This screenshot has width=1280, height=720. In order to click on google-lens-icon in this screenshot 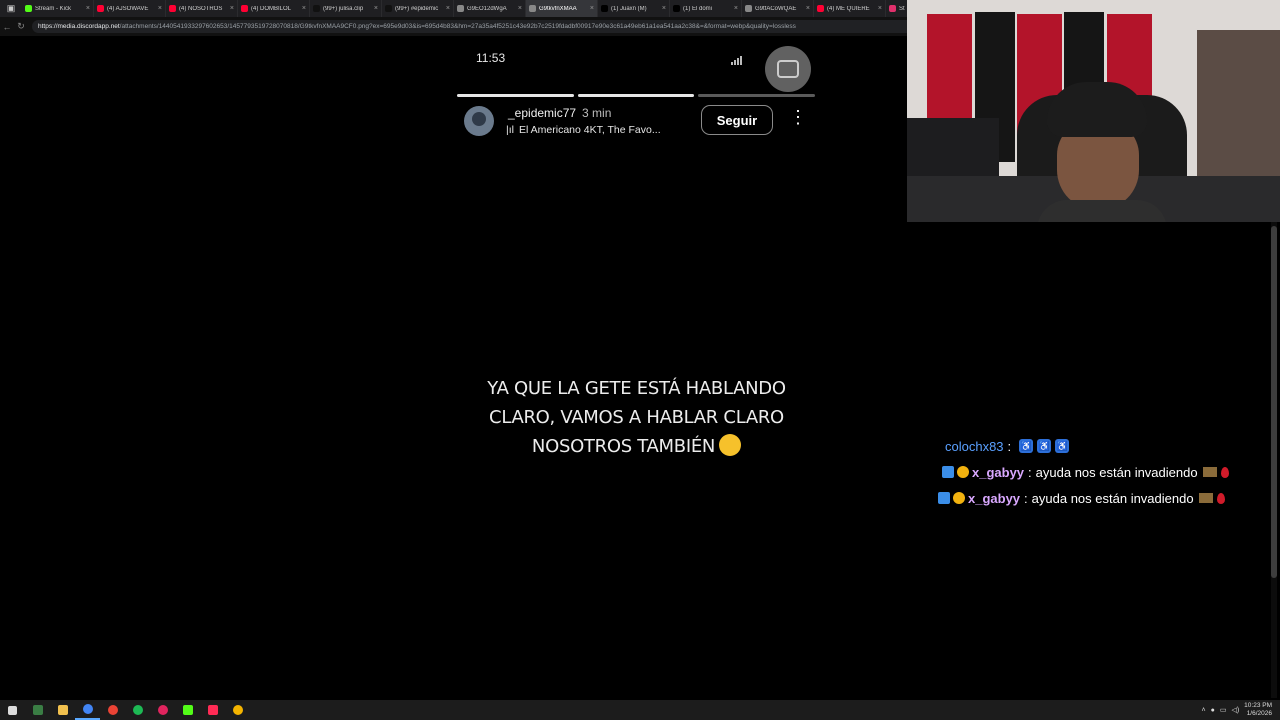, I will do `click(788, 69)`.